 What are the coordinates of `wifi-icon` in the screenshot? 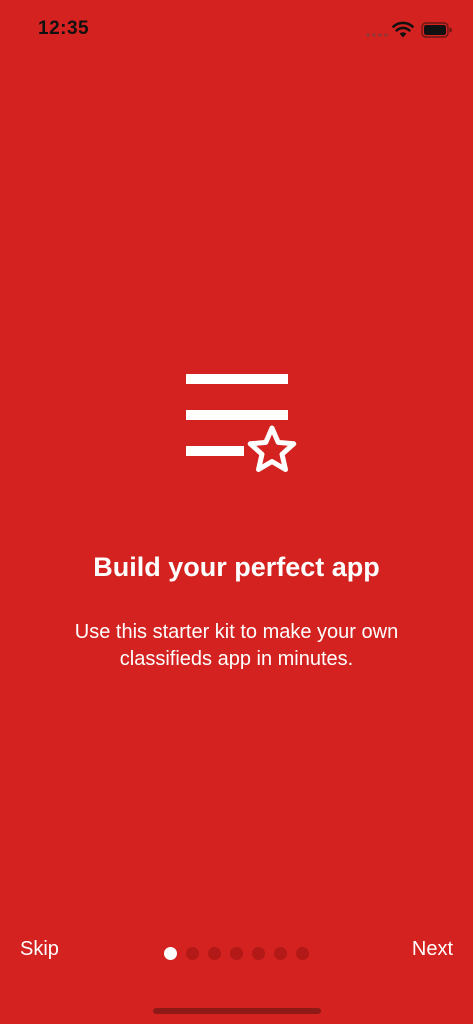 It's located at (403, 29).